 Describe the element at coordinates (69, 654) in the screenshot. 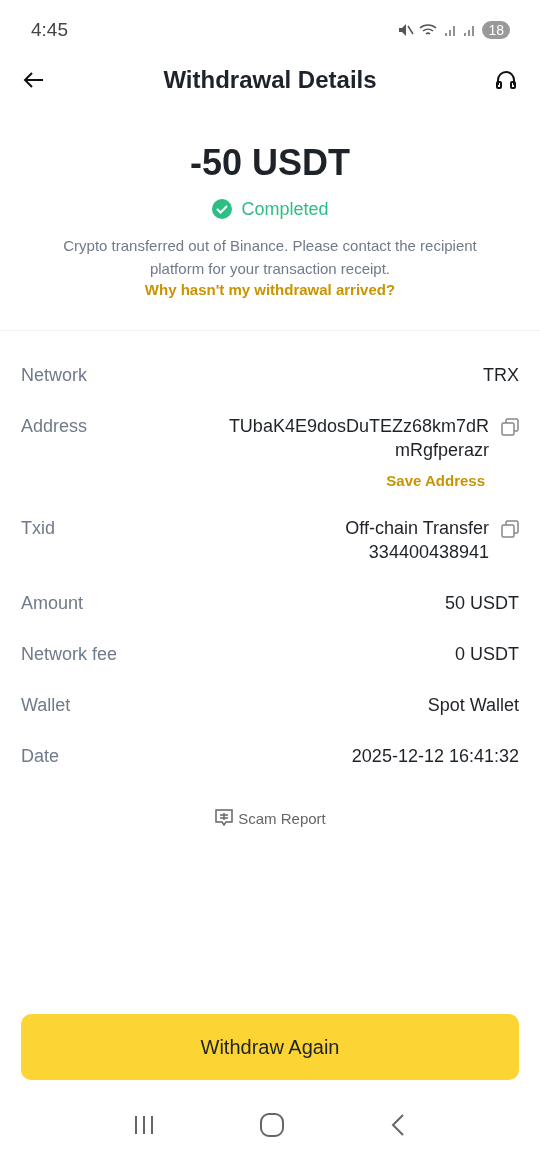

I see `detail-label: Network fee` at that location.